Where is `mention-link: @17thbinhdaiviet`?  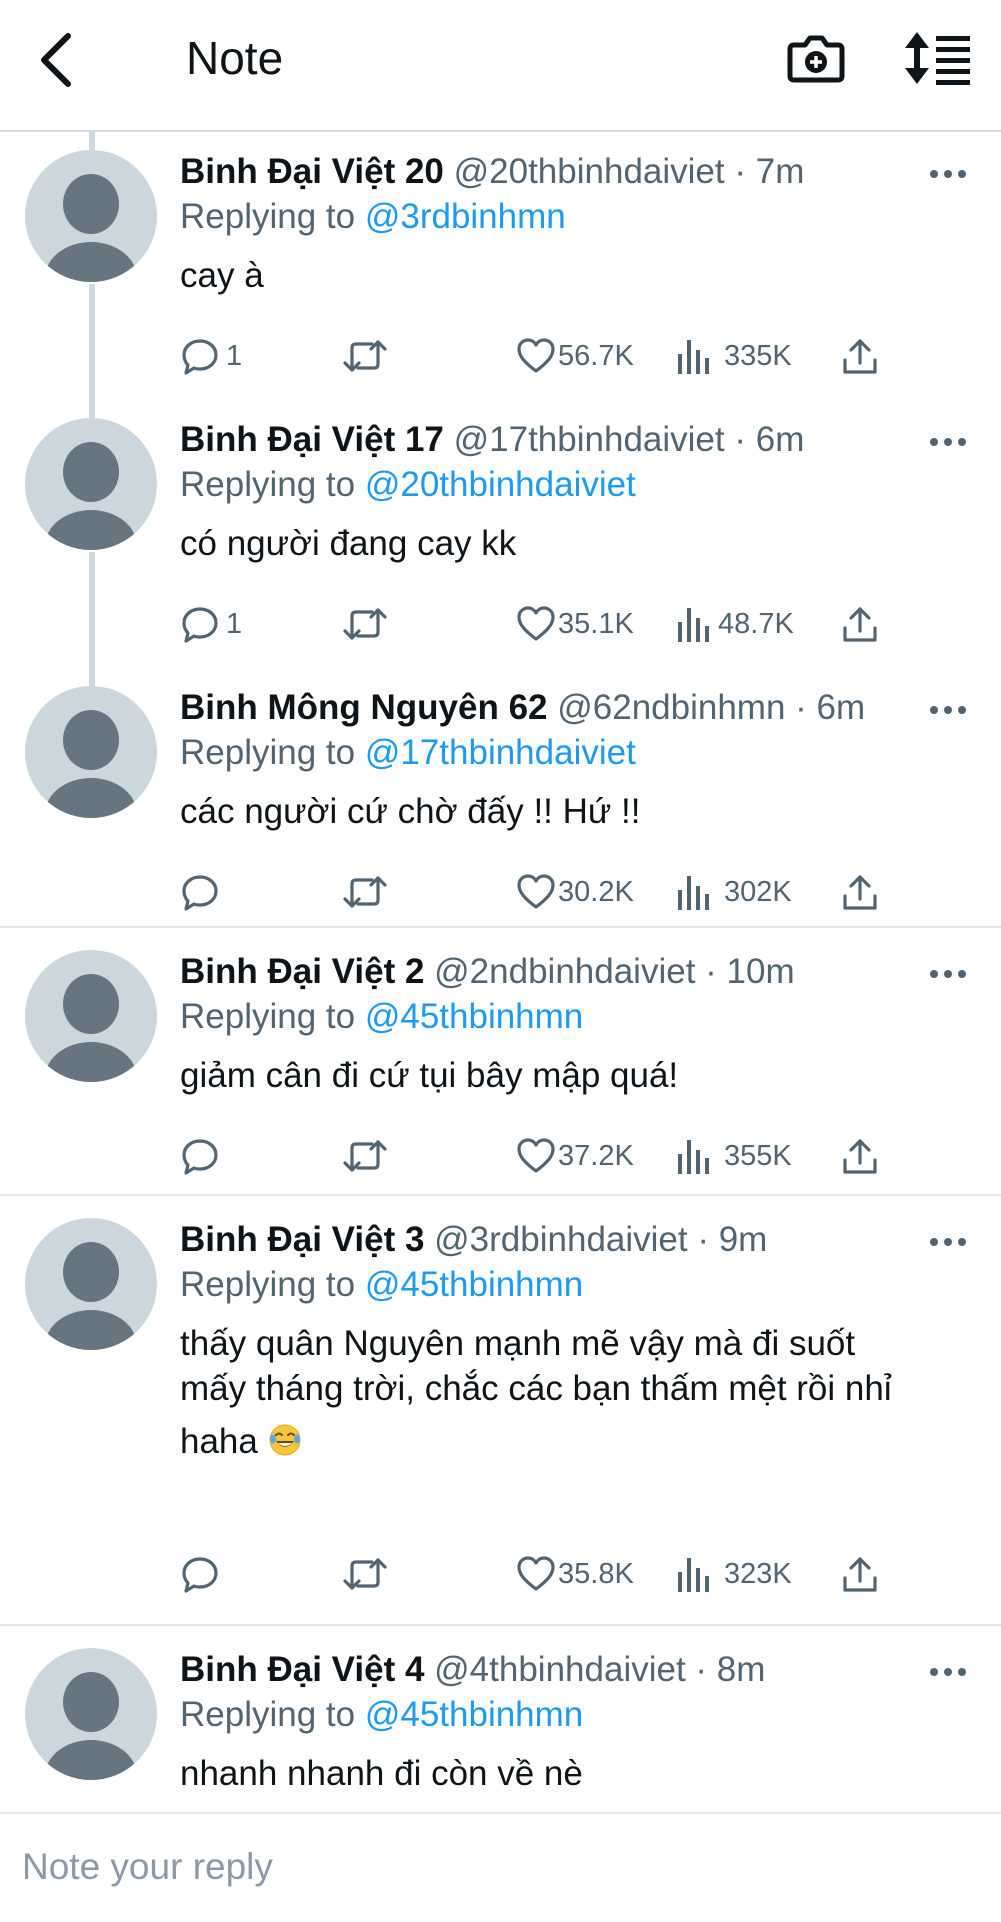
mention-link: @17thbinhdaiviet is located at coordinates (500, 752).